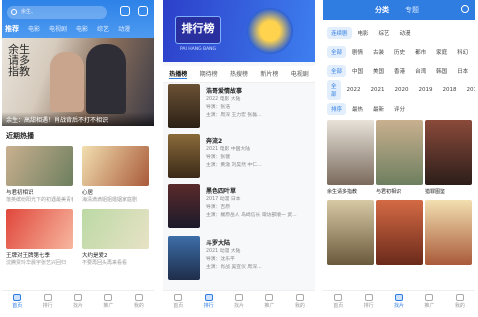  Describe the element at coordinates (378, 90) in the screenshot. I see `filter-chip: 2021` at that location.